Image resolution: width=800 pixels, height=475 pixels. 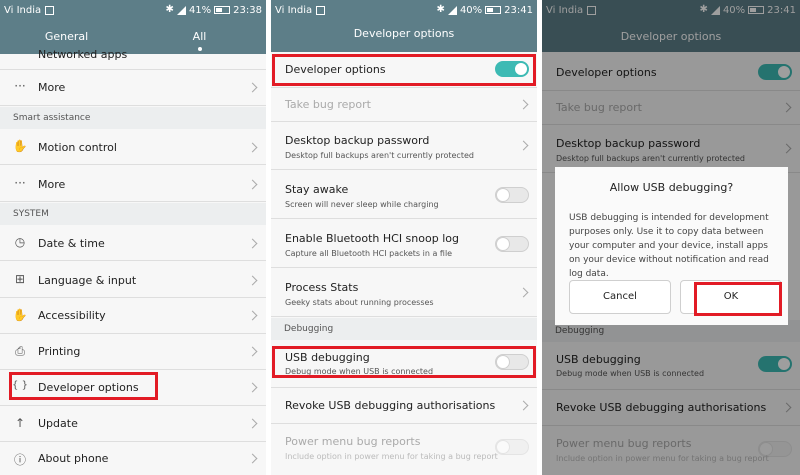 I want to click on ok-button: OK, so click(x=731, y=297).